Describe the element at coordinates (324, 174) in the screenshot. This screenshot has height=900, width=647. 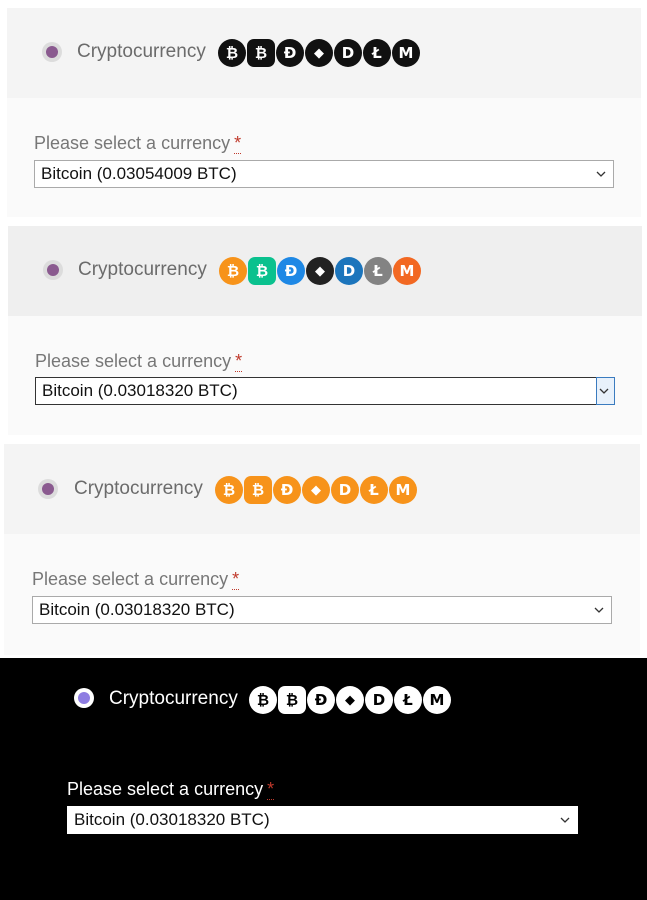
I see `currency-select: Bitcoin (0.03054009 BTC)` at that location.